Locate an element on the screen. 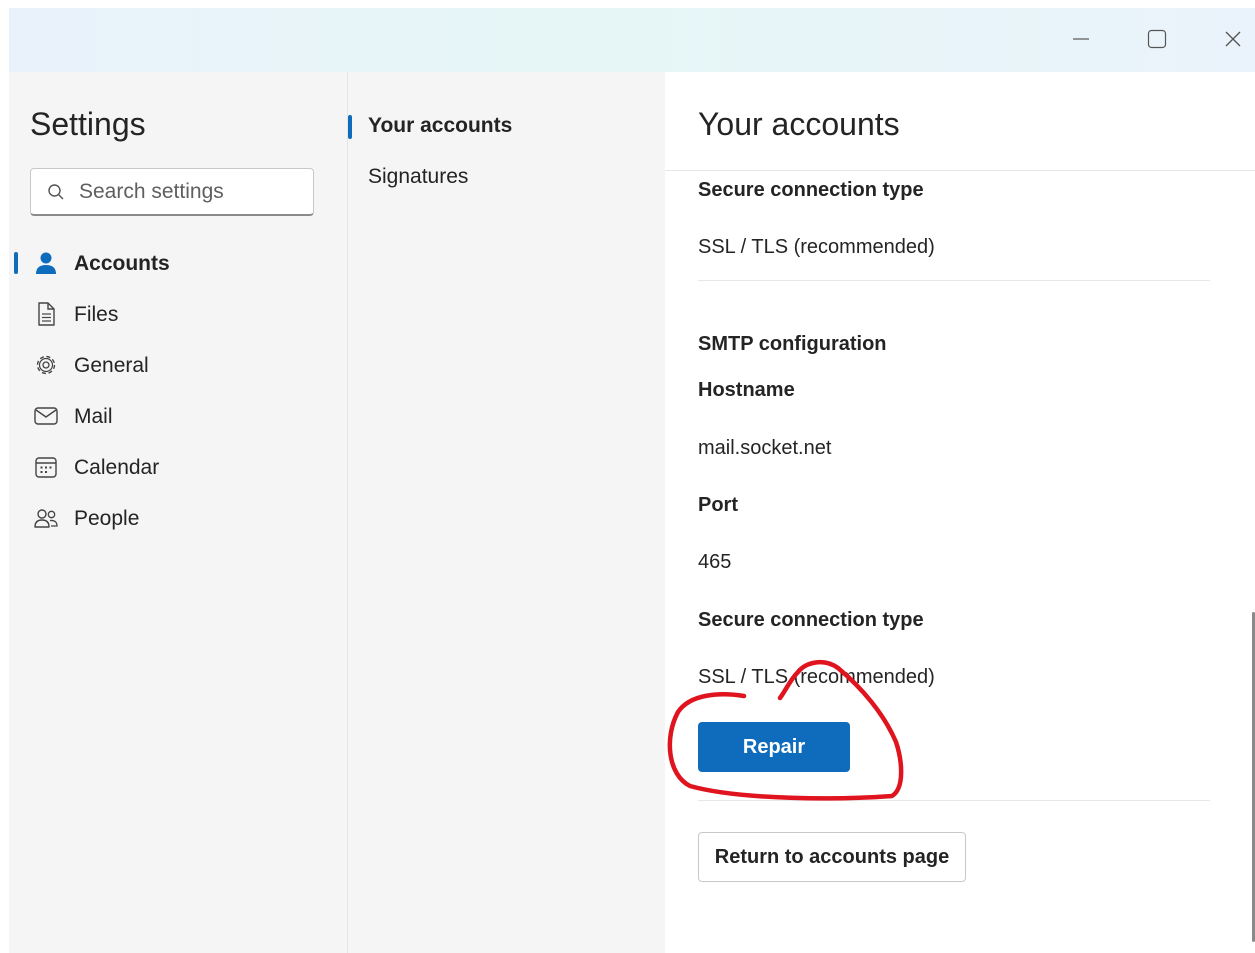  smtp-secure-label: Secure connection type is located at coordinates (811, 620).